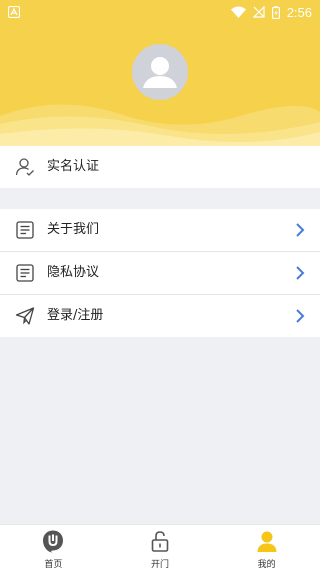  What do you see at coordinates (267, 541) in the screenshot?
I see `profile-icon` at bounding box center [267, 541].